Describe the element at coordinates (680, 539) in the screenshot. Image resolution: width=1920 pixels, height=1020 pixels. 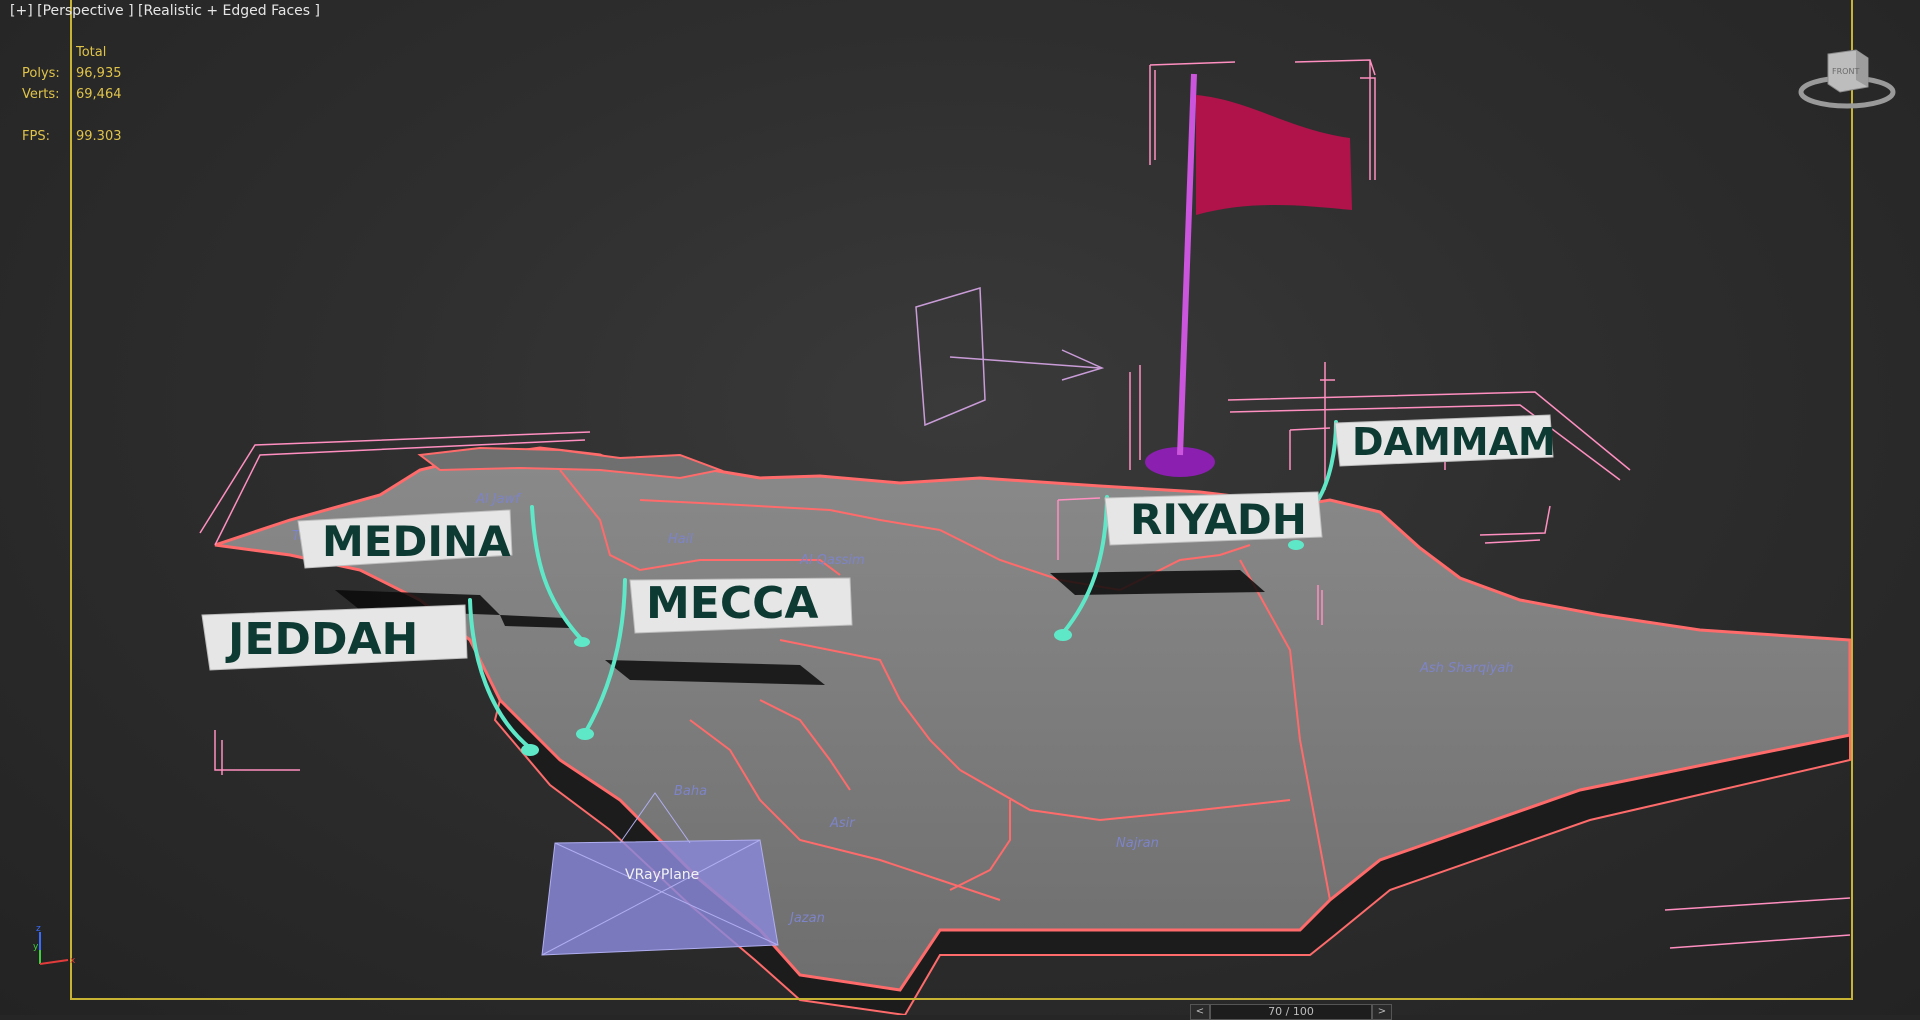
I see `region-label-hail: Hail` at that location.